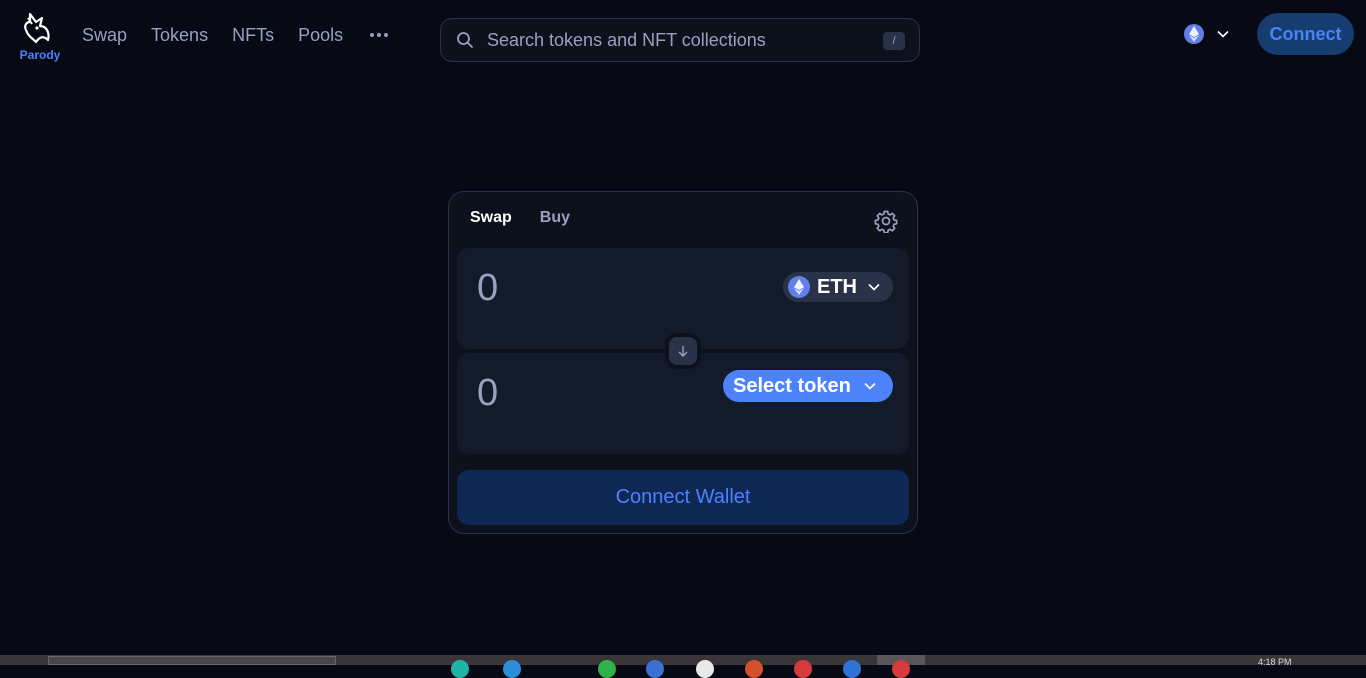  I want to click on main-nav: Swap Tokens NFTs Pools, so click(236, 35).